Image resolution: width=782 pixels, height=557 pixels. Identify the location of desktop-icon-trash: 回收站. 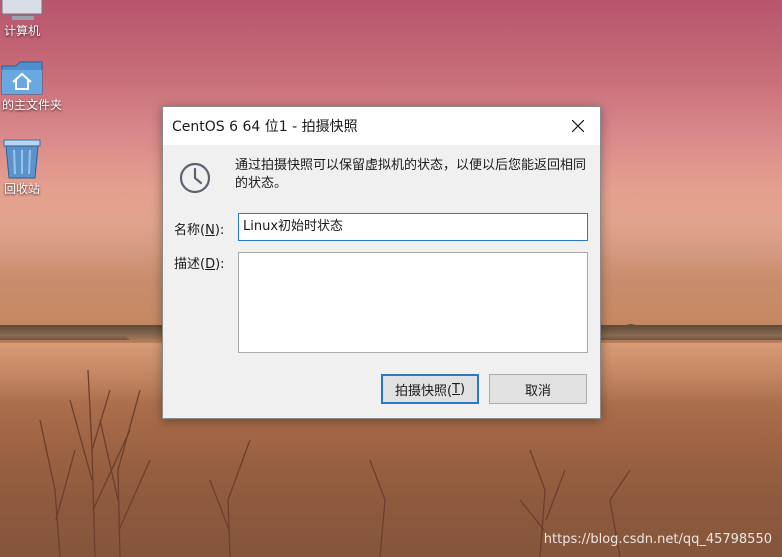
(40, 166).